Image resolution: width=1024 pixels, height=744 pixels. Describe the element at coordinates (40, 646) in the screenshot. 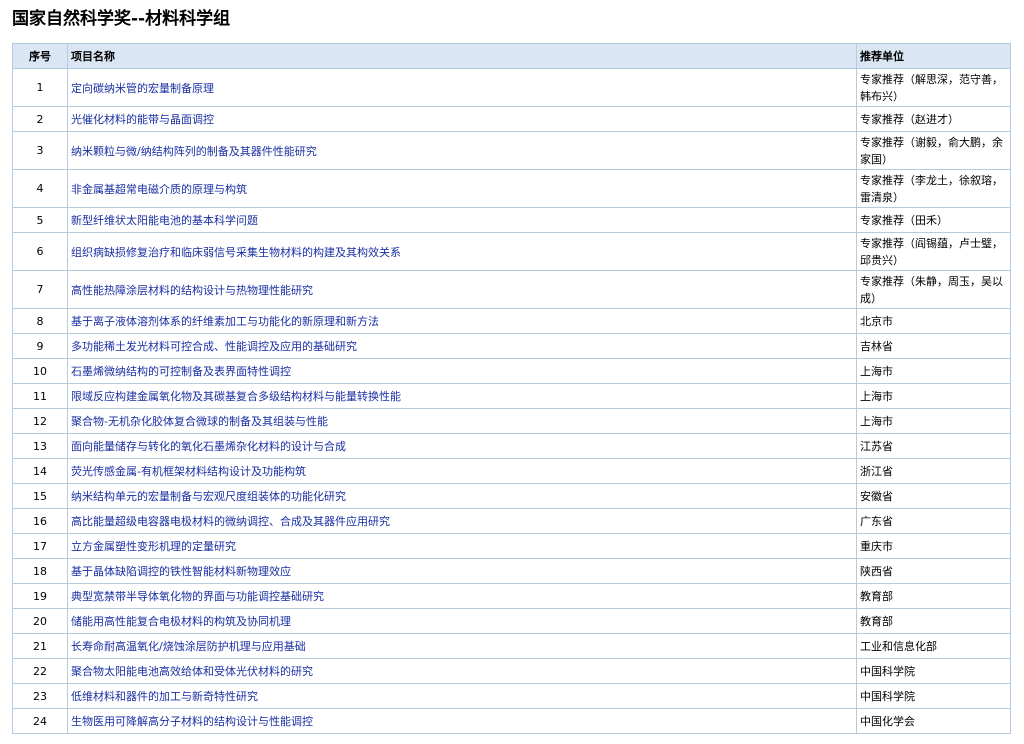

I see `row-index: 21` at that location.